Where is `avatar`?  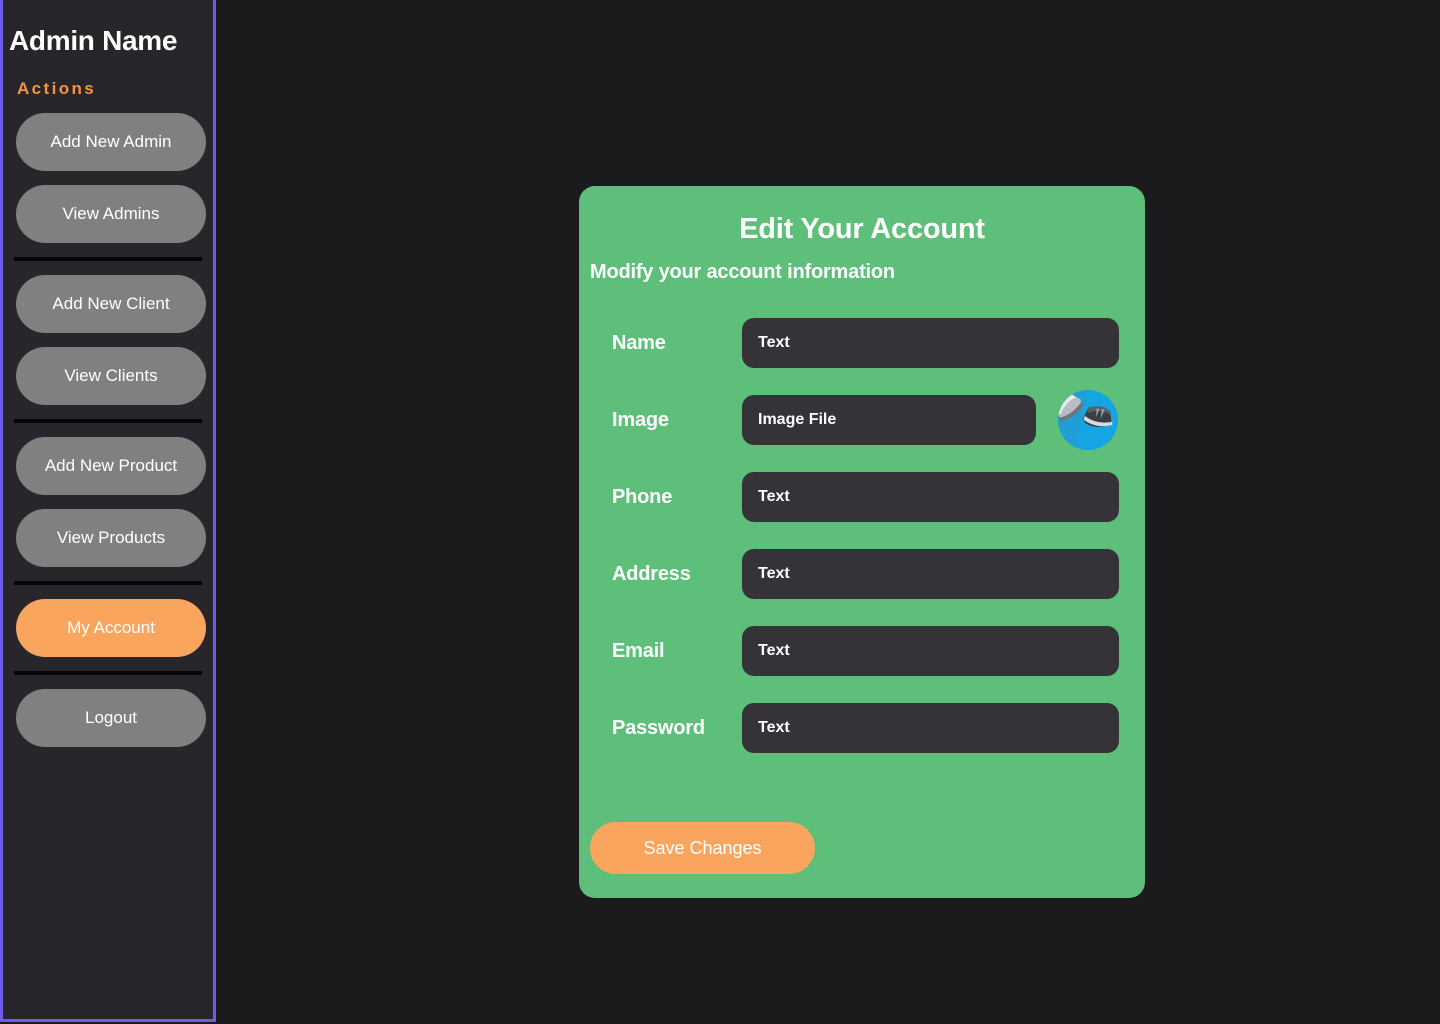
avatar is located at coordinates (1088, 420).